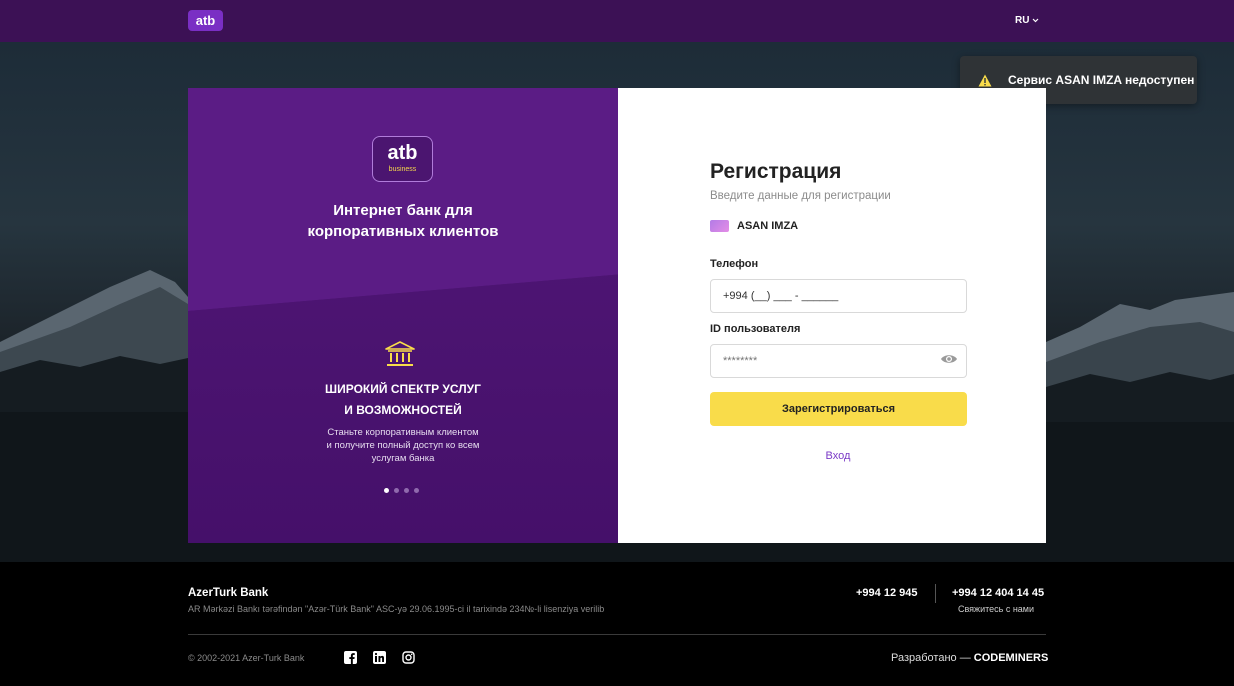  Describe the element at coordinates (935, 593) in the screenshot. I see `footer-divider` at that location.